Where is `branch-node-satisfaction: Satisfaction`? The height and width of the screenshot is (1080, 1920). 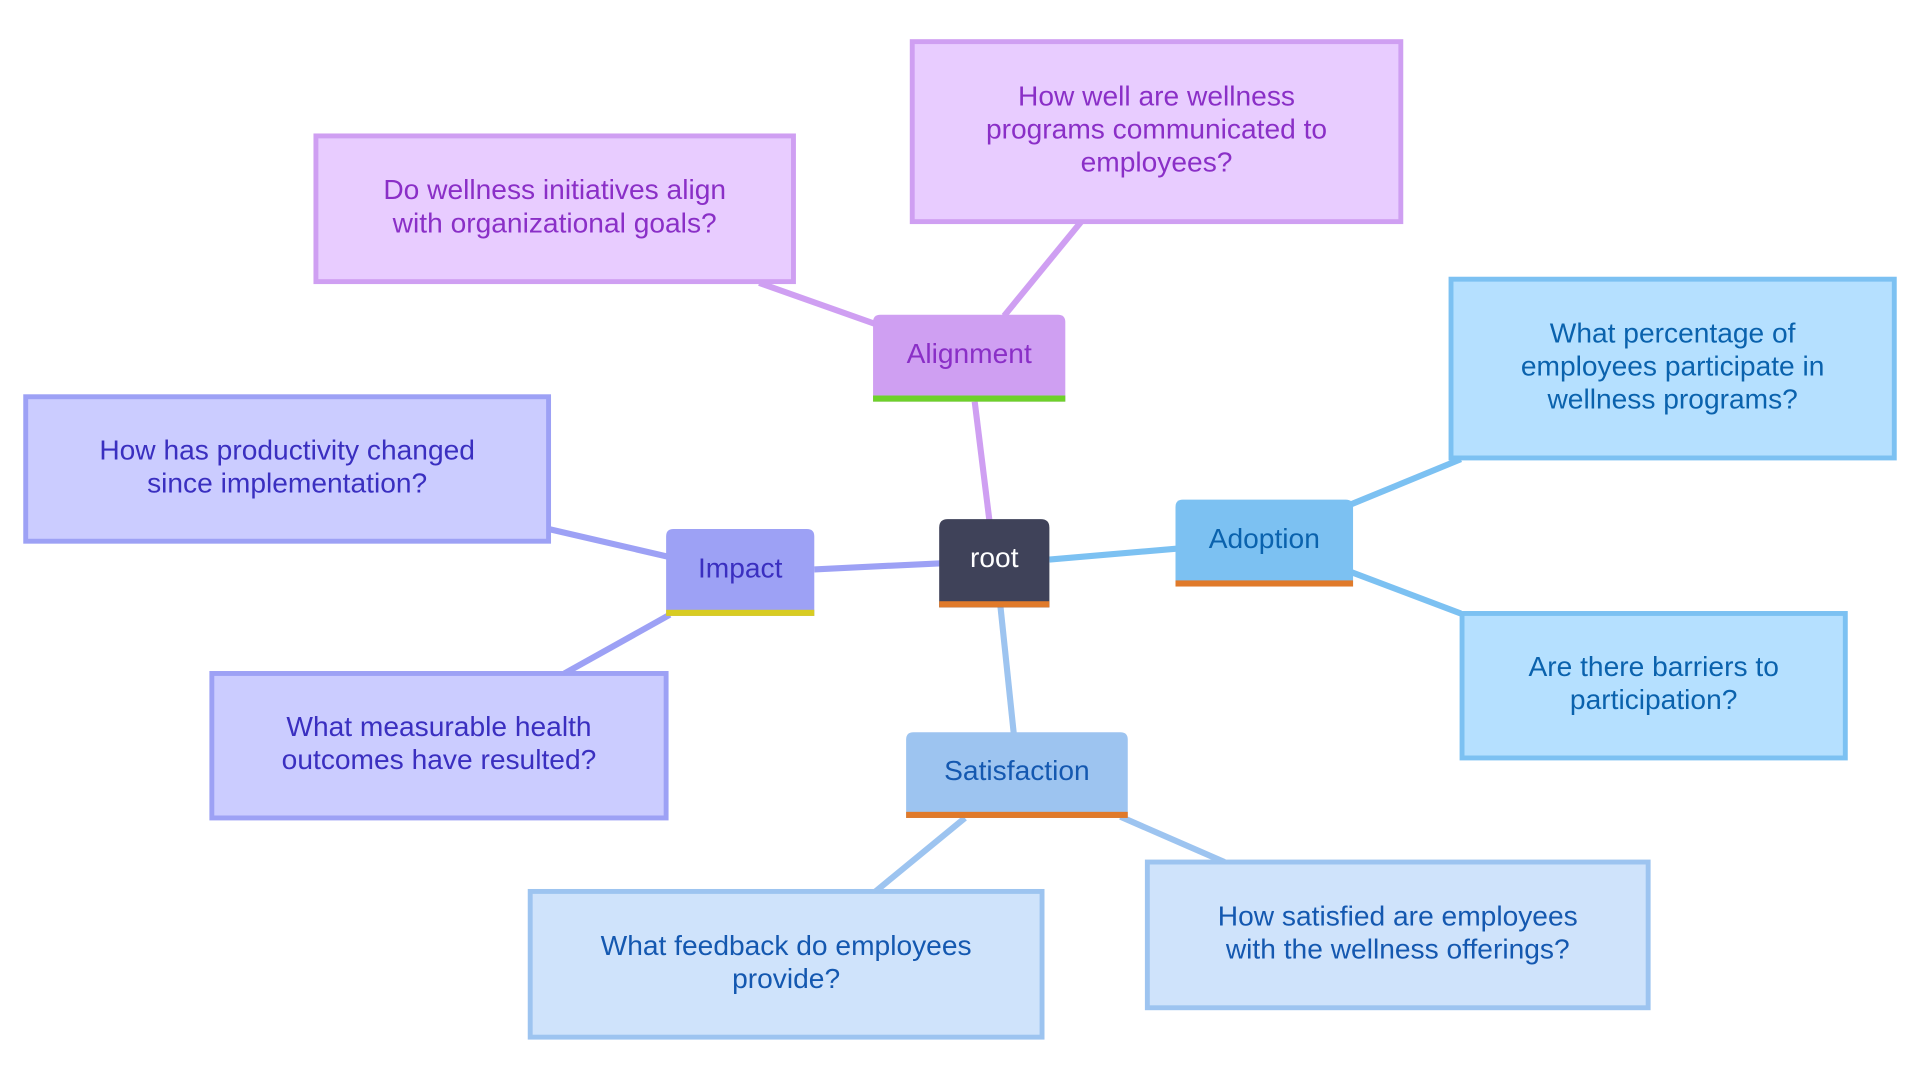
branch-node-satisfaction: Satisfaction is located at coordinates (1017, 775).